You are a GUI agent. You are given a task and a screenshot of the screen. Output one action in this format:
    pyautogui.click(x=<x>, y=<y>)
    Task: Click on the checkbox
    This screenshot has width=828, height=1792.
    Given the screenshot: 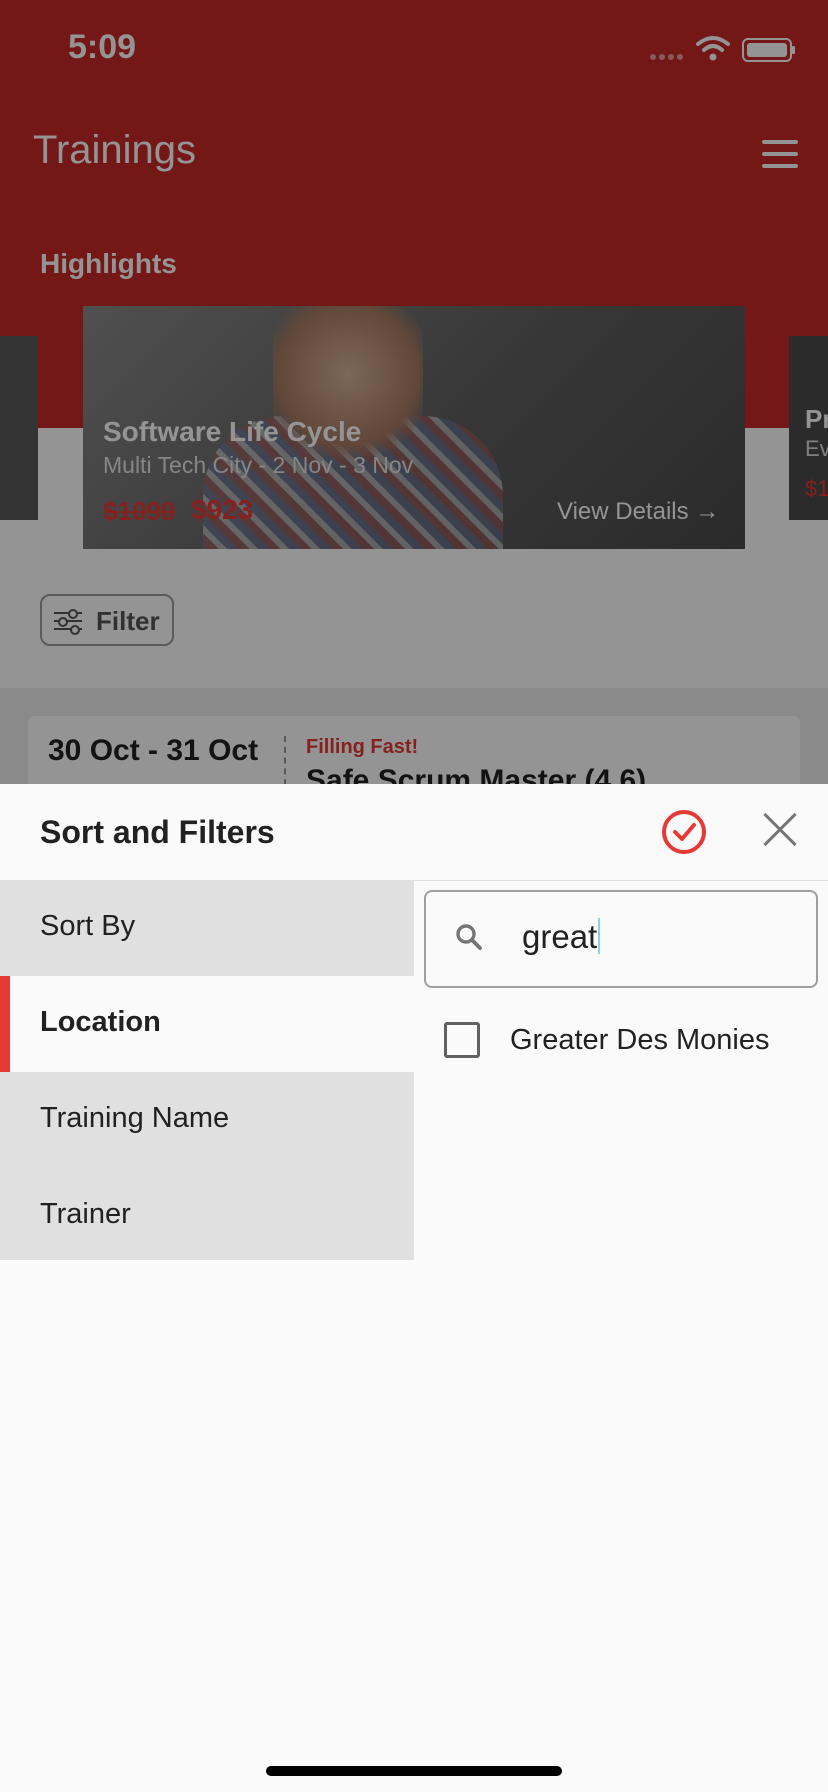 What is the action you would take?
    pyautogui.click(x=462, y=1040)
    